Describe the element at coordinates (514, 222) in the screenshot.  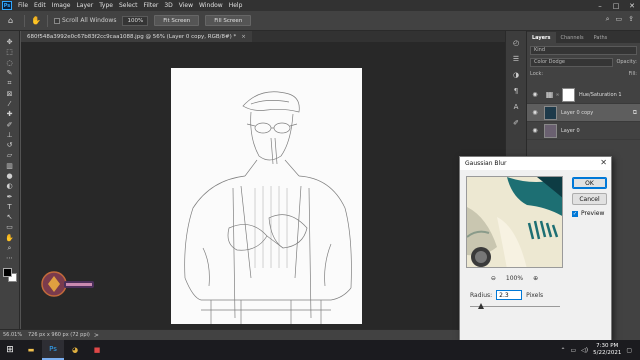
I see `blur-preview-window` at that location.